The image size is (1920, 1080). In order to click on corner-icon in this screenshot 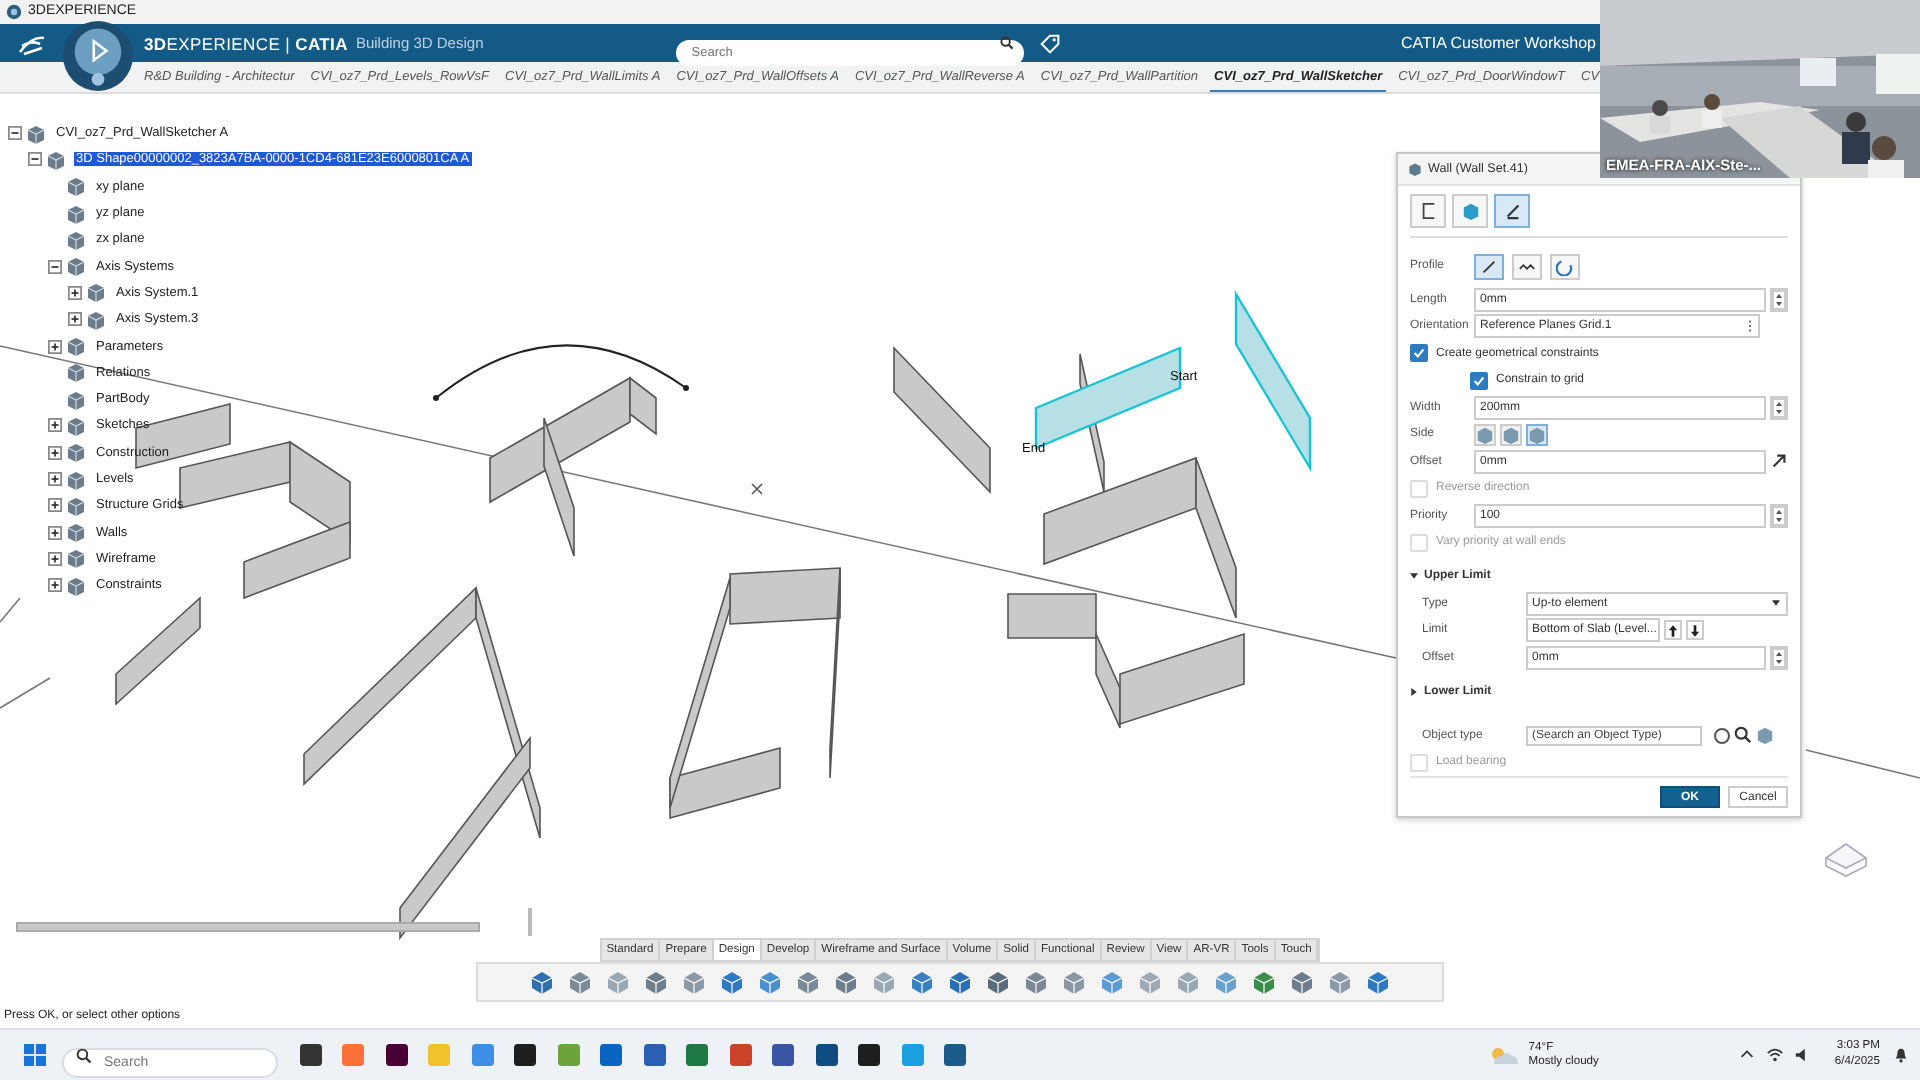, I will do `click(1428, 210)`.